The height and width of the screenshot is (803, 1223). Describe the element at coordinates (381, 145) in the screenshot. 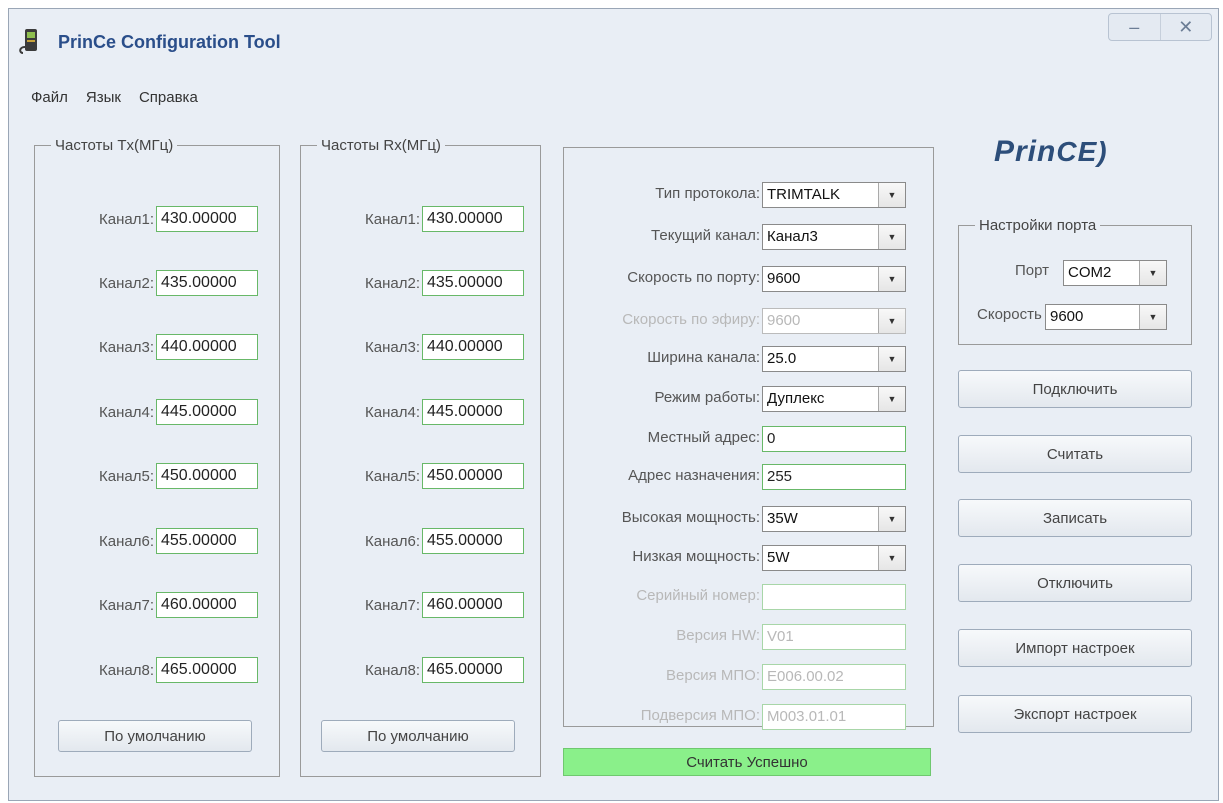

I see `rx-legend: Частоты Rx(МГц)` at that location.